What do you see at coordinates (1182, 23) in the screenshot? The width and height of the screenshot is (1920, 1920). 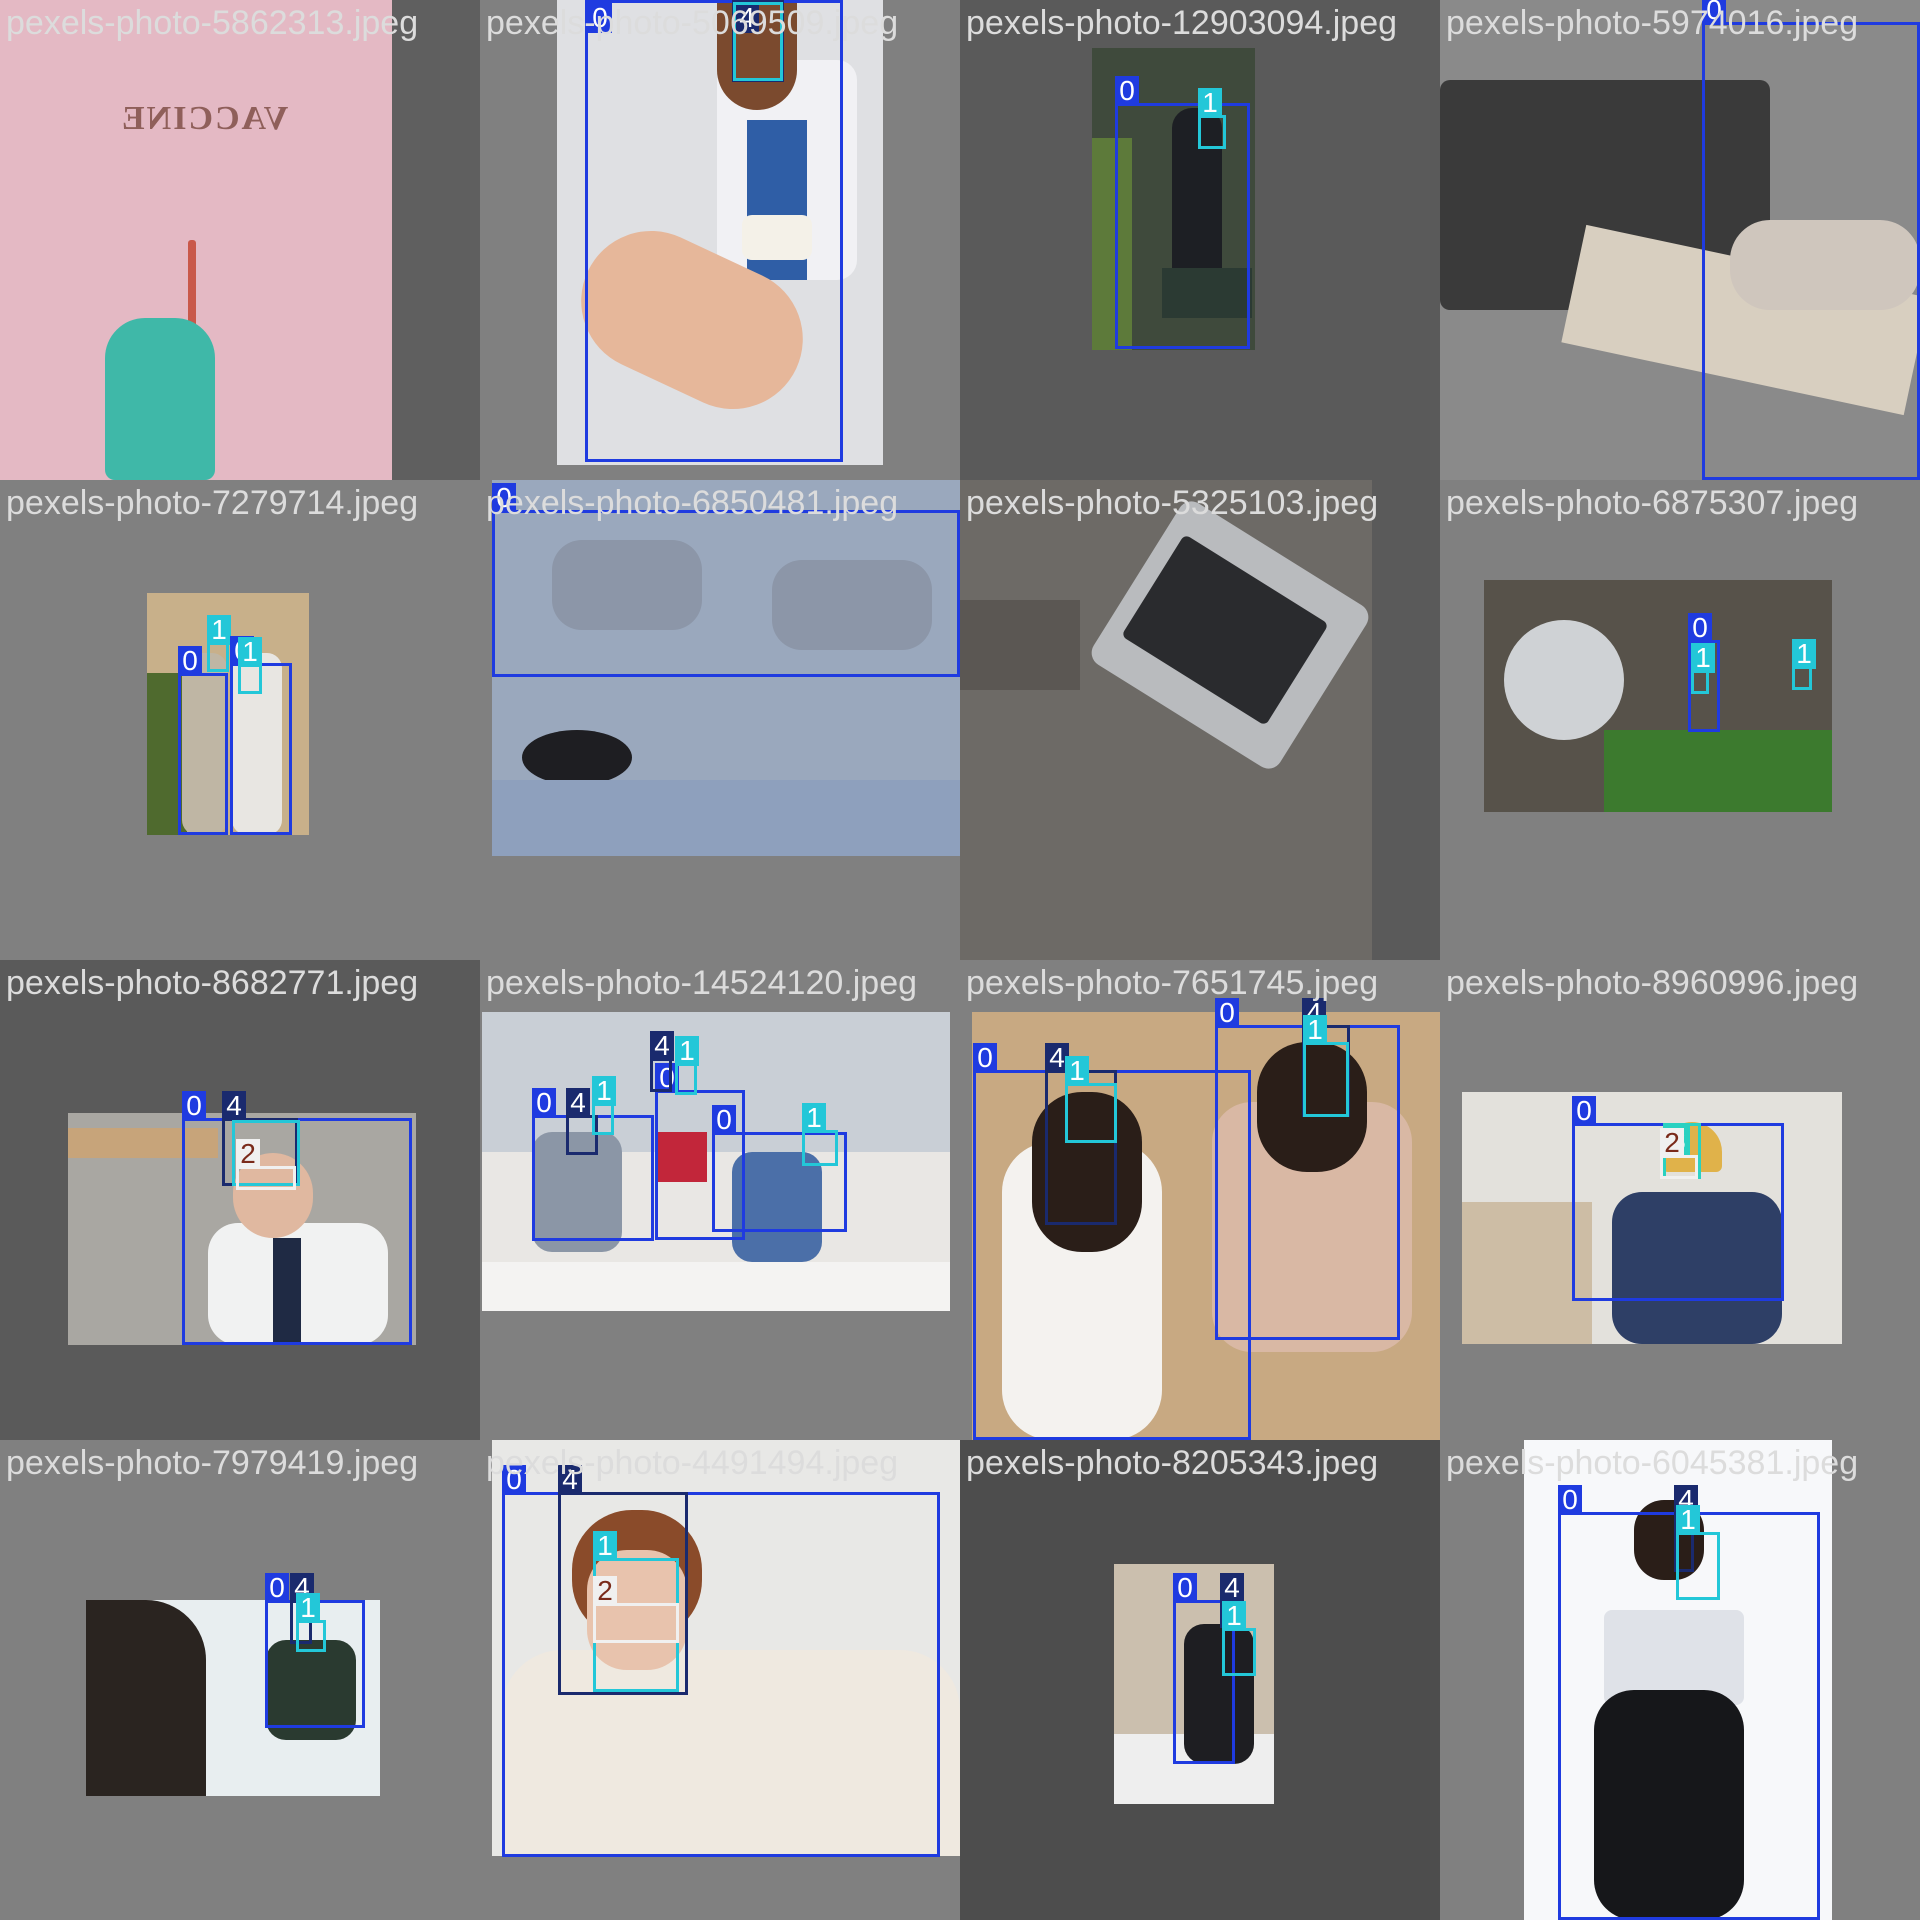 I see `filename-label: pexels-photo-12903094.jpeg` at bounding box center [1182, 23].